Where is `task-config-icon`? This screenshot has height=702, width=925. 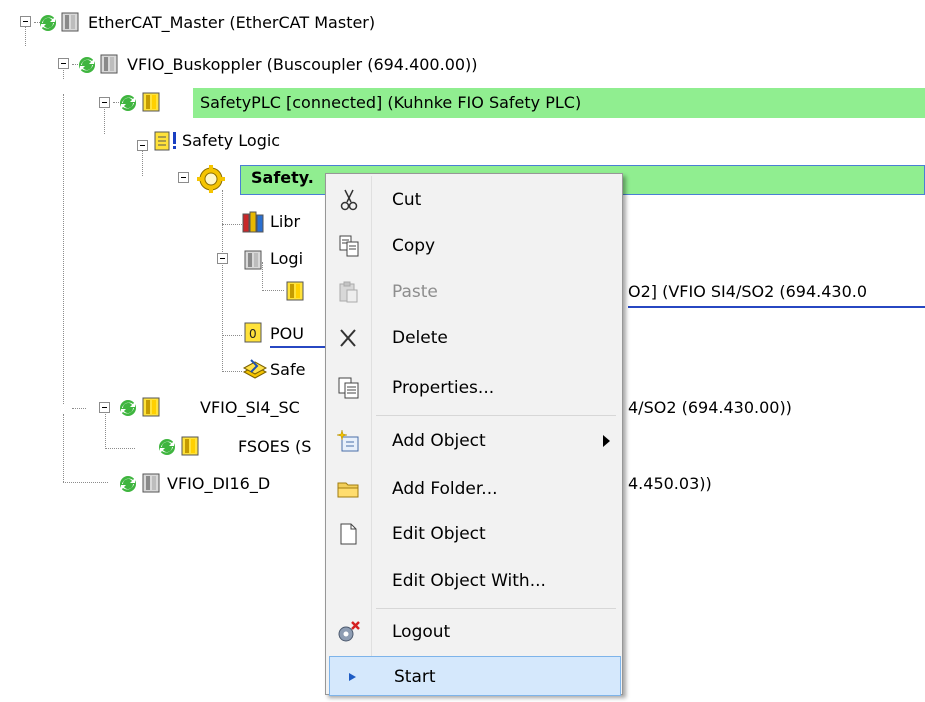
task-config-icon is located at coordinates (255, 369).